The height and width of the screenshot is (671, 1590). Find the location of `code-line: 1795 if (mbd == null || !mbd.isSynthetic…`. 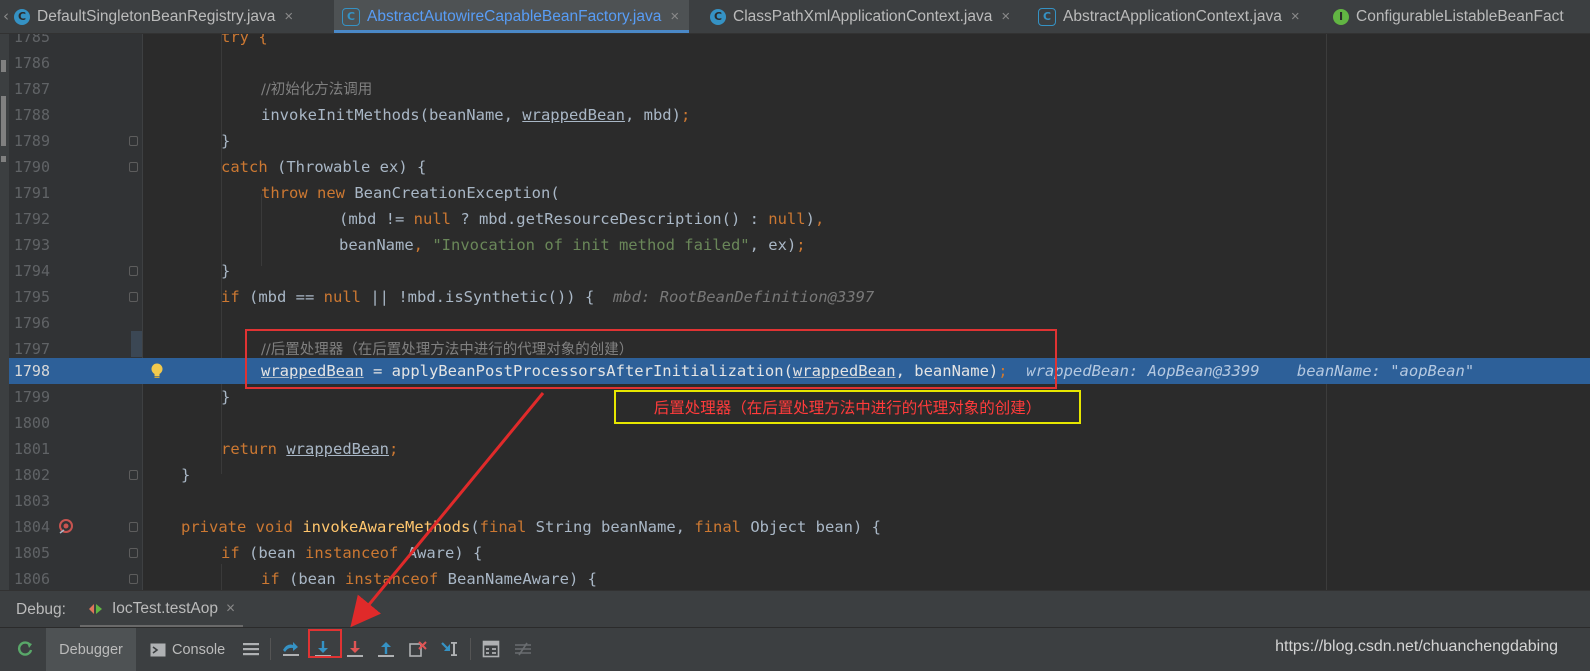

code-line: 1795 if (mbd == null || !mbd.isSynthetic… is located at coordinates (799, 297).